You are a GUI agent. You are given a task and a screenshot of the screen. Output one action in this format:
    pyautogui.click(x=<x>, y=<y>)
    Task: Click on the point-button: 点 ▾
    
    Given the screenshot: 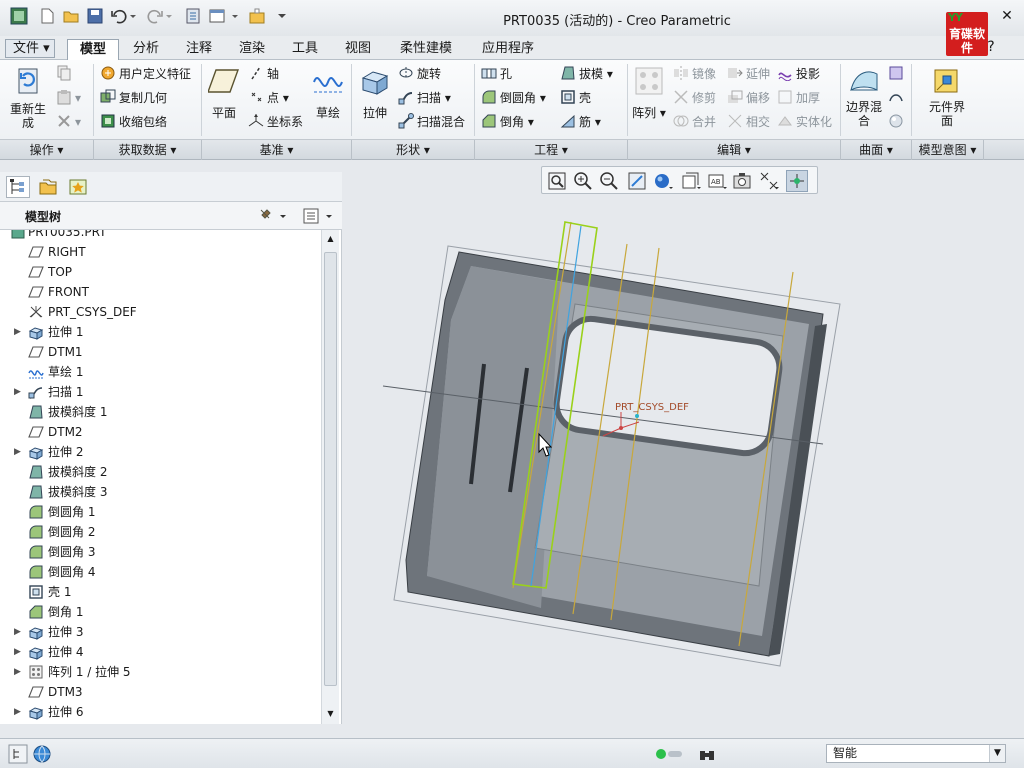 What is the action you would take?
    pyautogui.click(x=268, y=98)
    